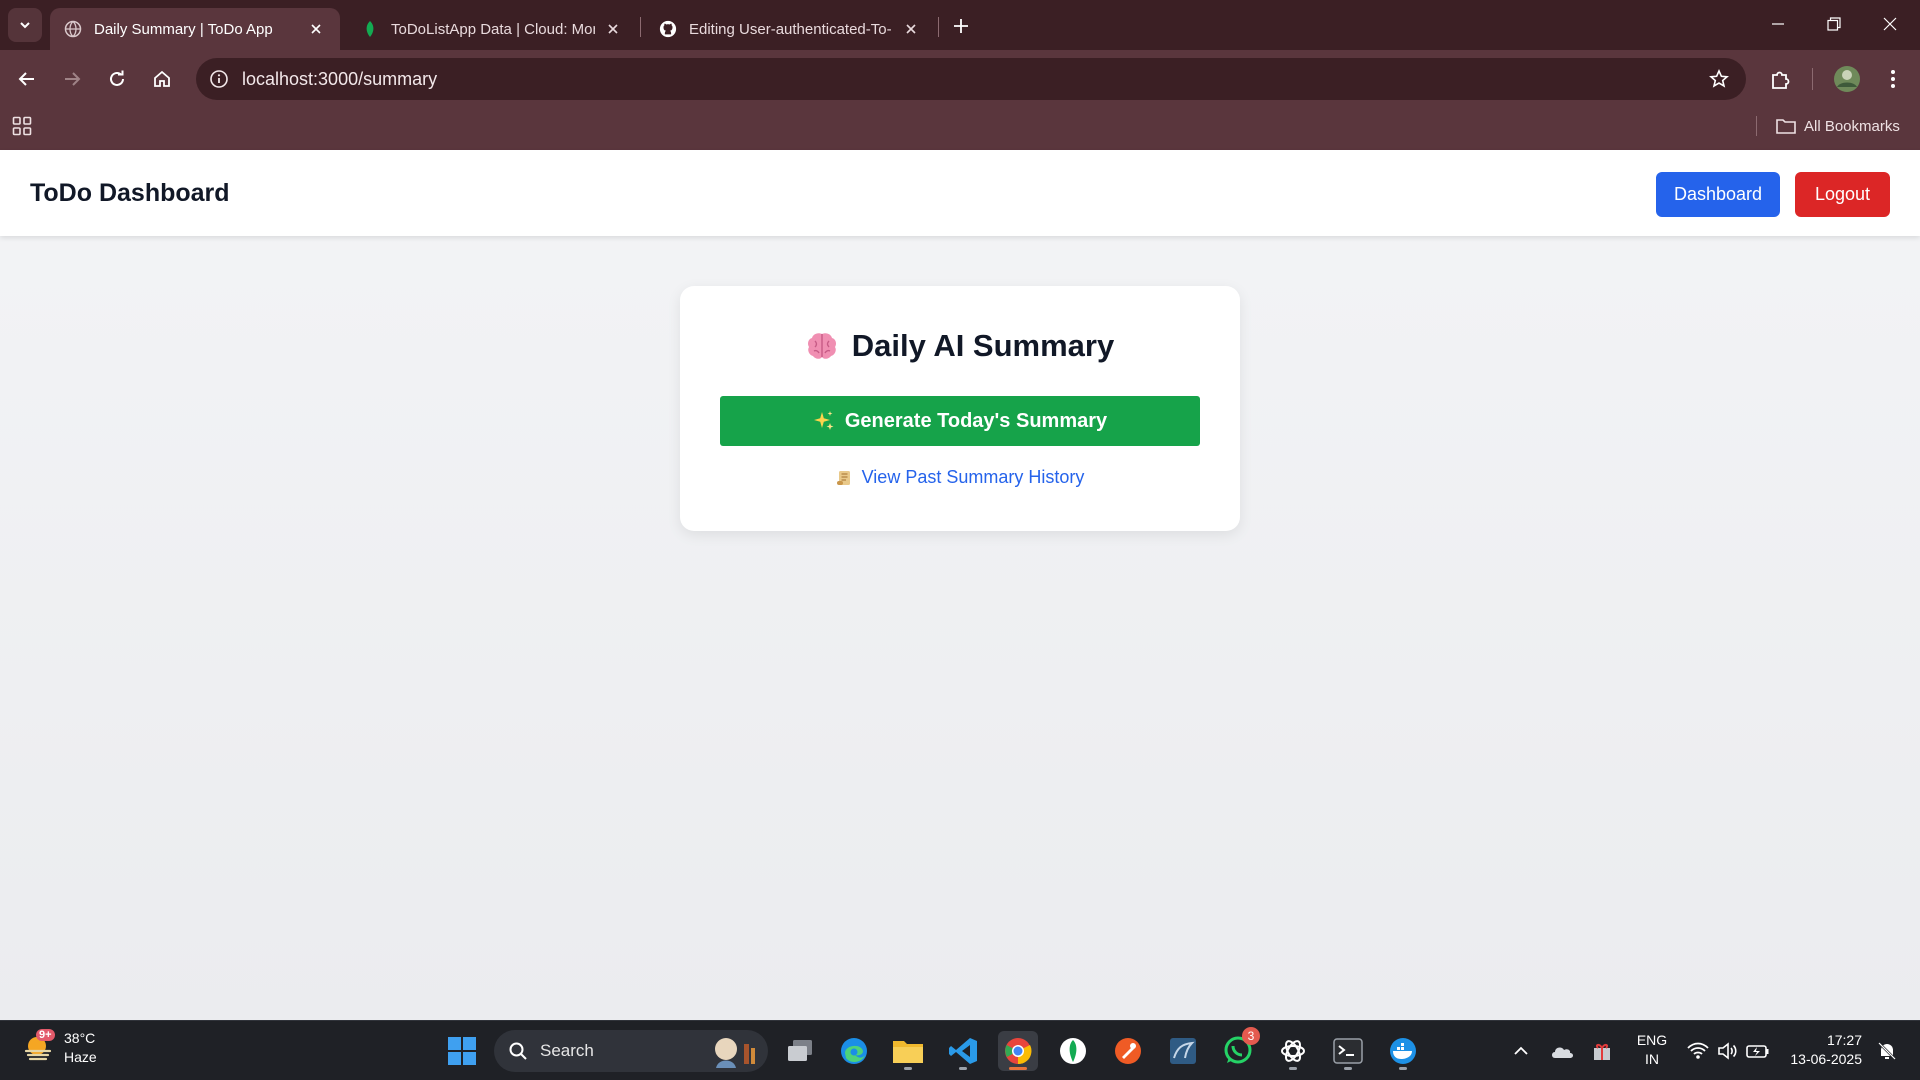  I want to click on reload-button, so click(117, 79).